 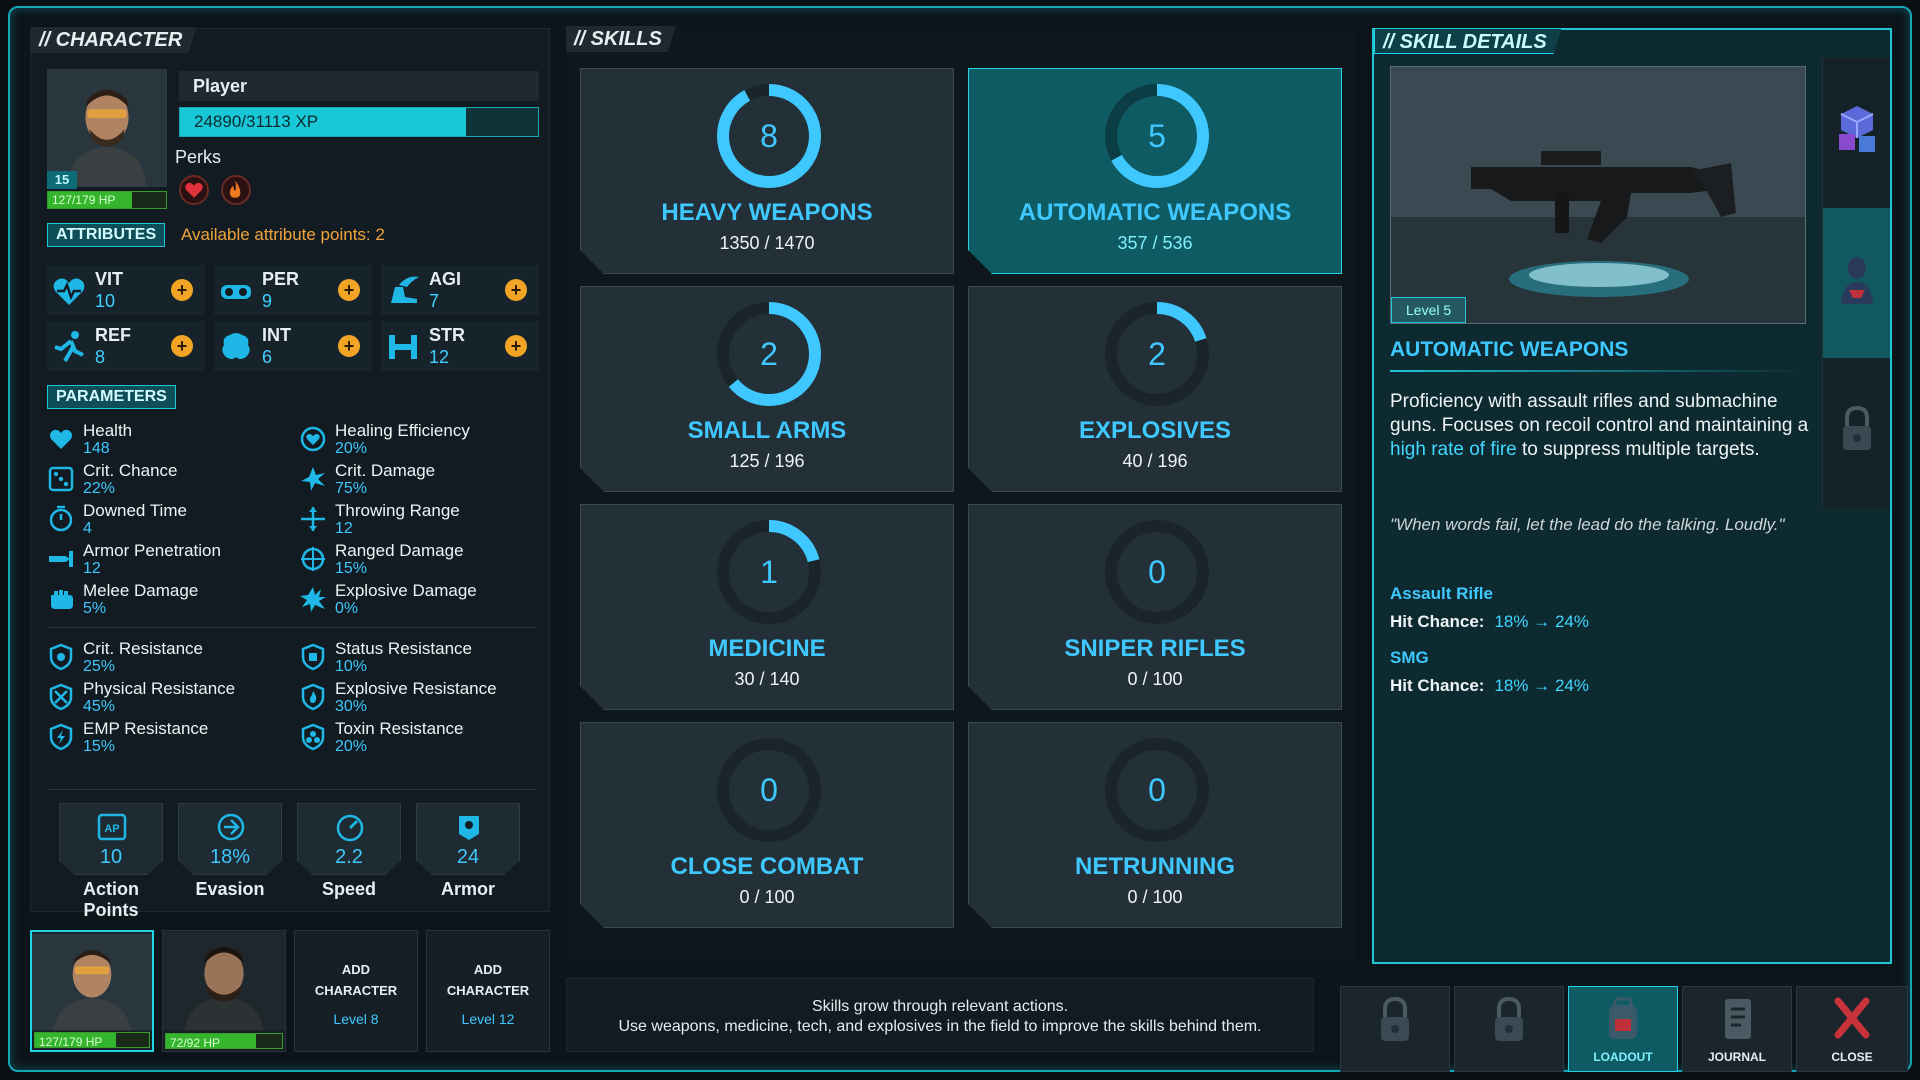 What do you see at coordinates (1737, 1029) in the screenshot?
I see `nav-journal-button: JOURNAL` at bounding box center [1737, 1029].